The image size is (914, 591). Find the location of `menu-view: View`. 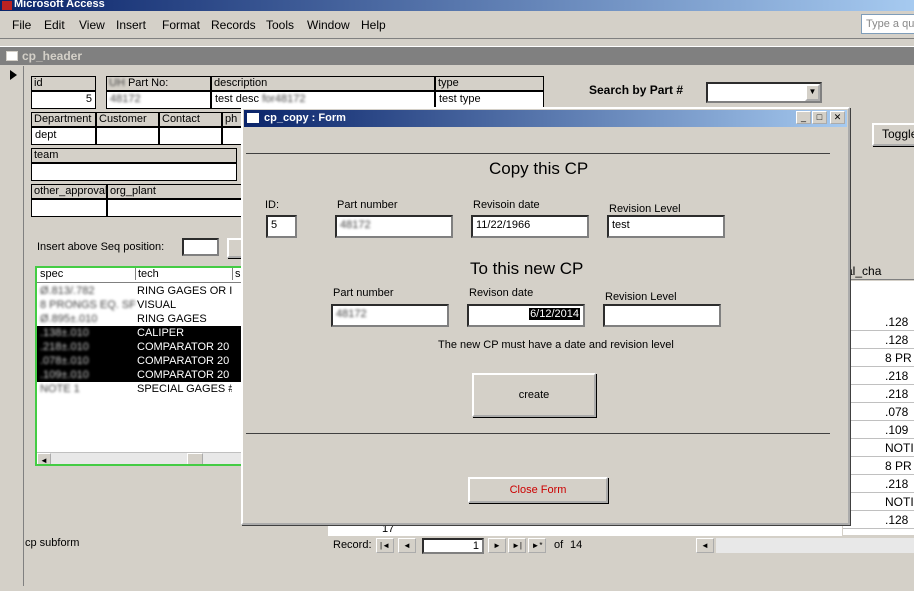

menu-view: View is located at coordinates (92, 25).